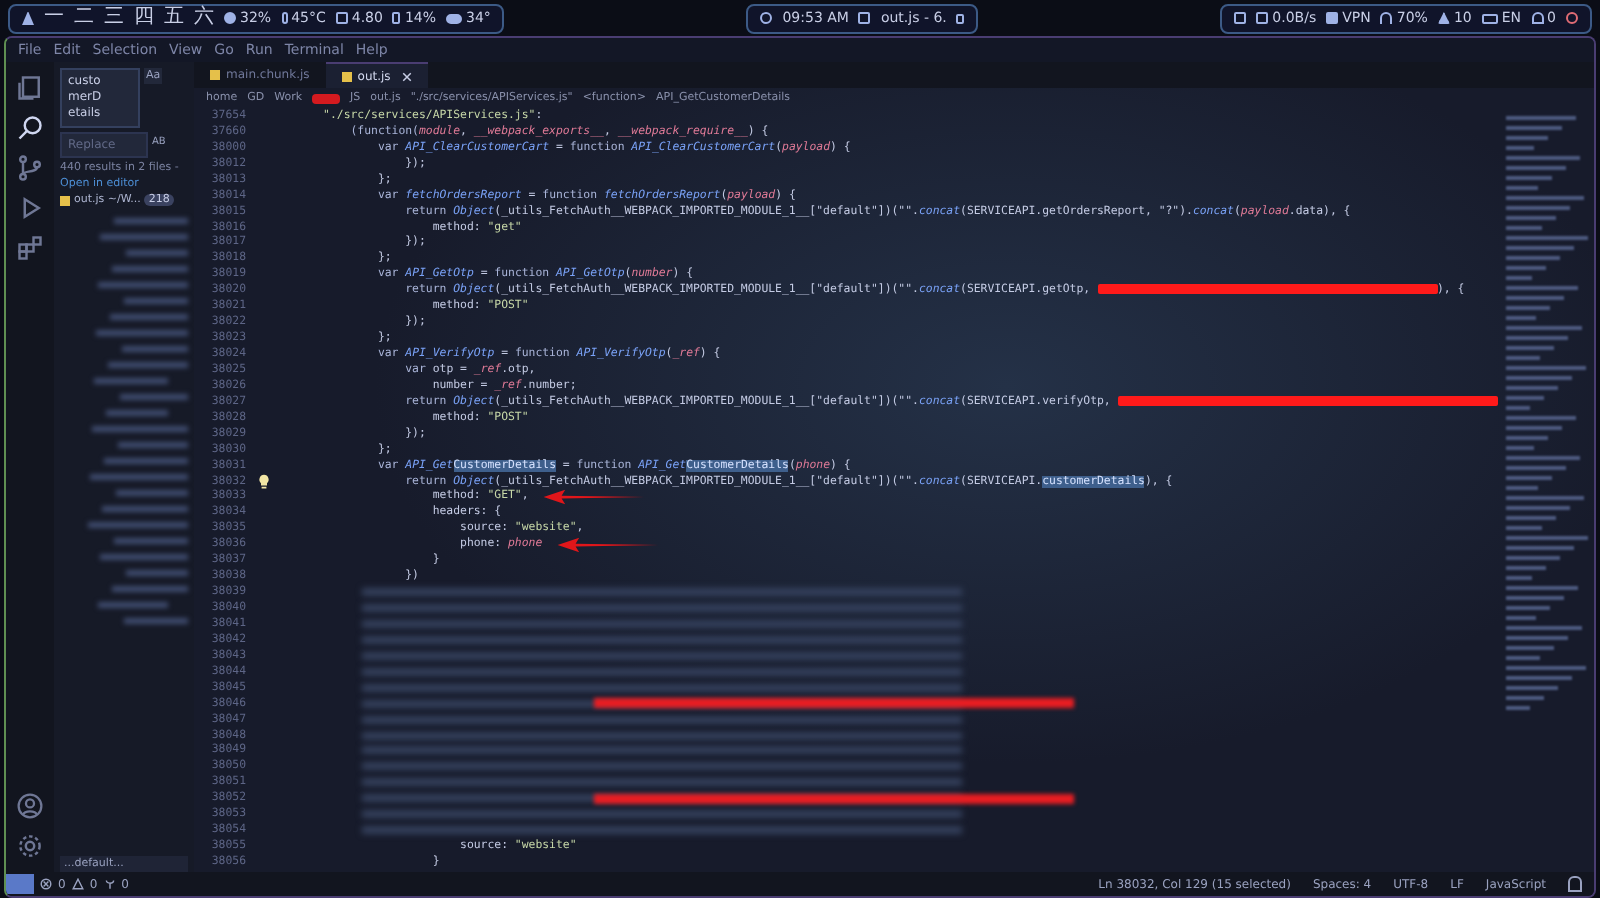 The image size is (1600, 898). Describe the element at coordinates (114, 18) in the screenshot. I see `workspace-button: 三` at that location.